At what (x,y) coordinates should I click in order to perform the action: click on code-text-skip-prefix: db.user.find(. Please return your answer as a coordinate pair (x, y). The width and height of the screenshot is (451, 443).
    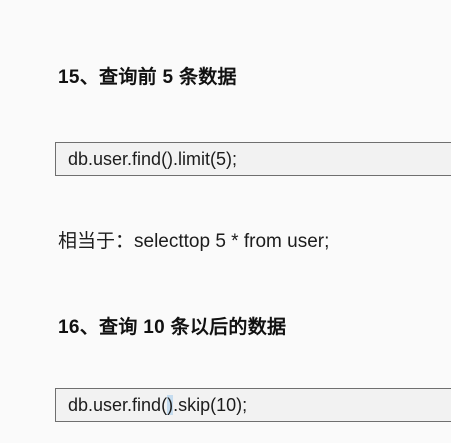
    Looking at the image, I should click on (117, 405).